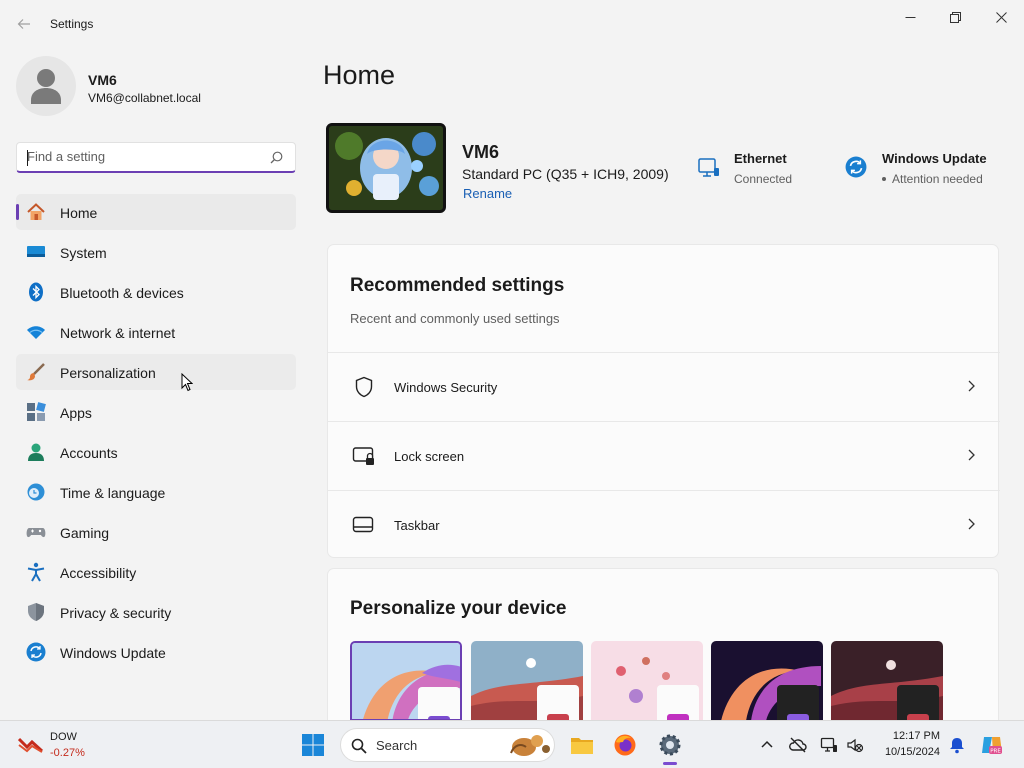 This screenshot has height=768, width=1024. I want to click on sidebar-item-personalization: Personalization, so click(156, 372).